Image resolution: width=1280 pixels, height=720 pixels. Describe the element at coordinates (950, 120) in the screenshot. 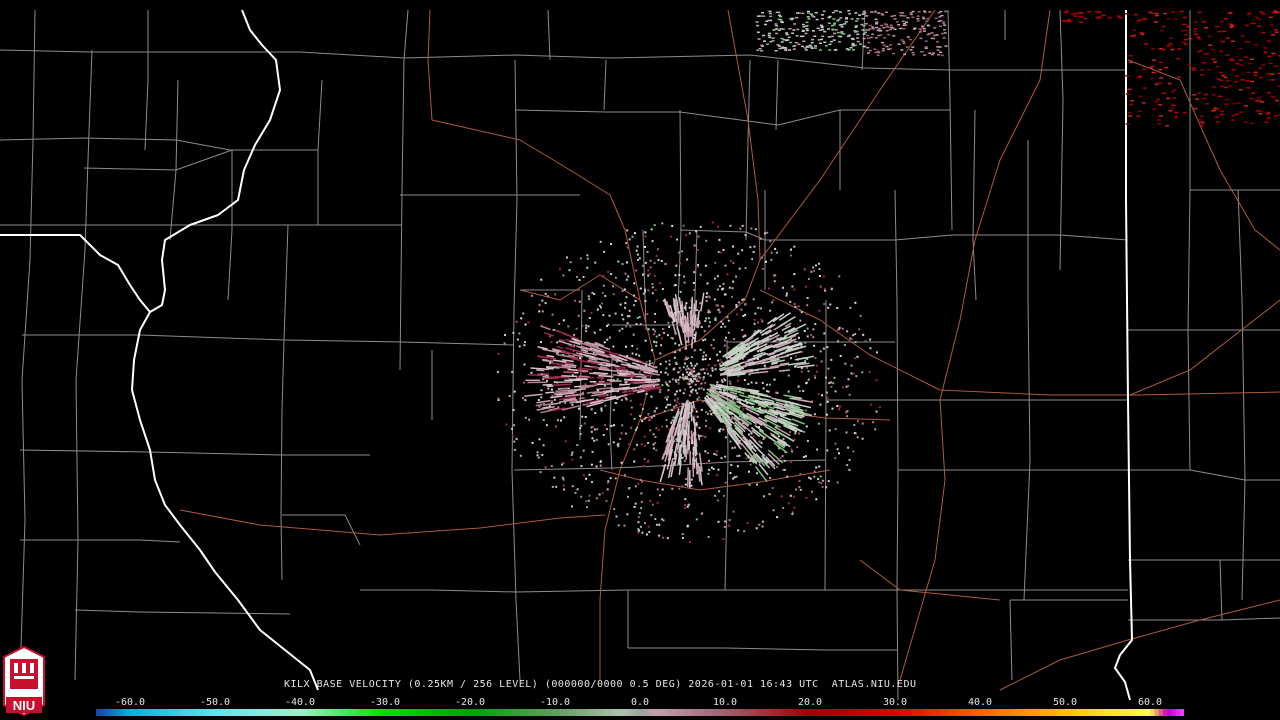

I see `county-line` at that location.